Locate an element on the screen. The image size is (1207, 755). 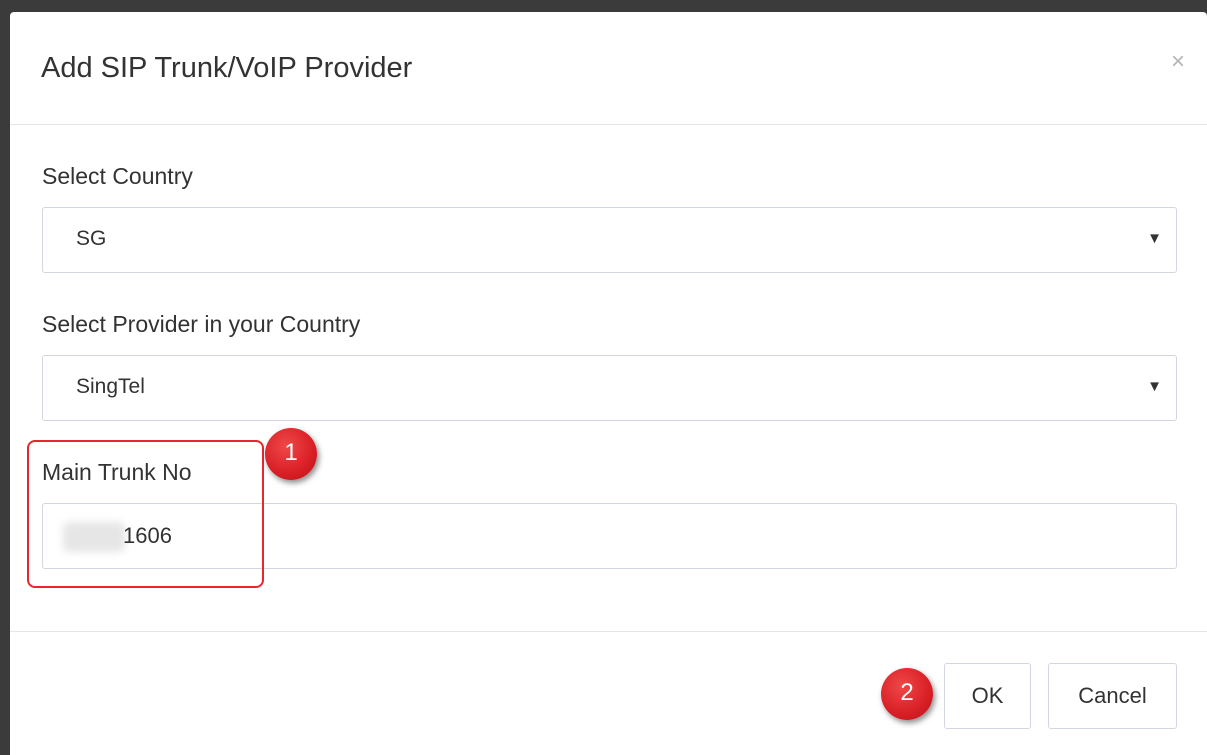
country-select: SG ▼ is located at coordinates (609, 240).